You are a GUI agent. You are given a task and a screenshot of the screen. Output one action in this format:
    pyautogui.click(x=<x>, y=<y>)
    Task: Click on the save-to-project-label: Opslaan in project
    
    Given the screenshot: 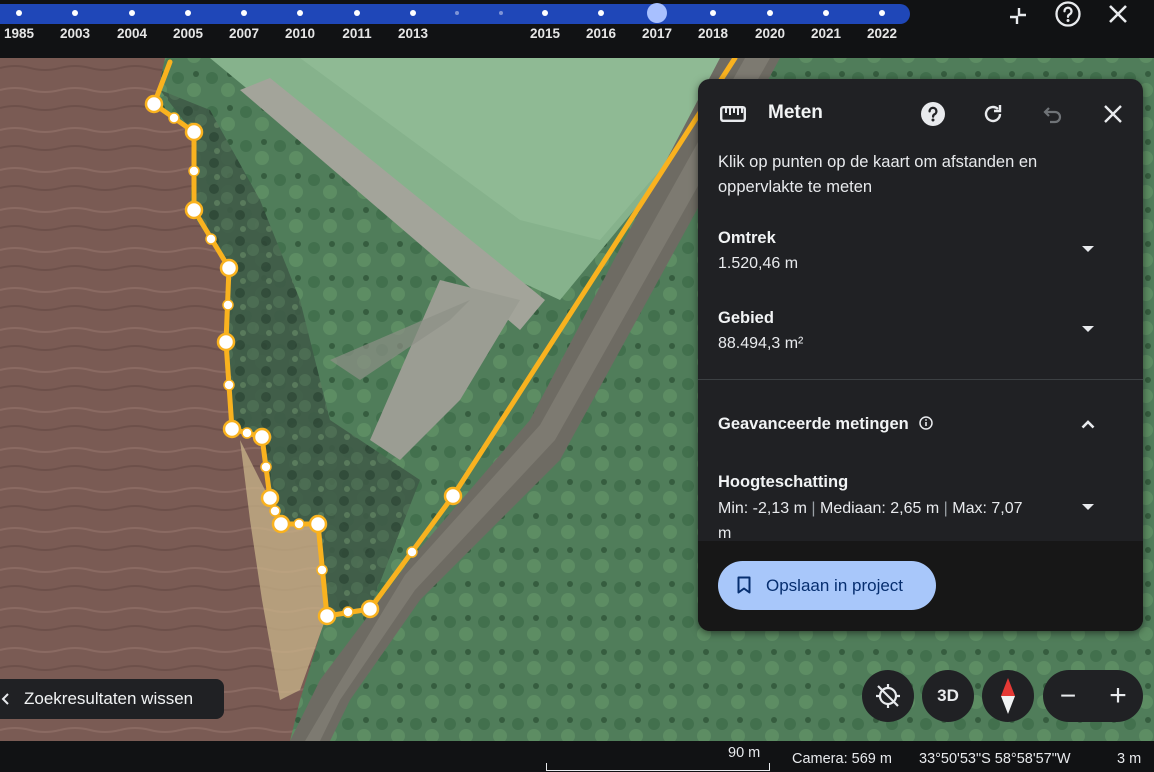 What is the action you would take?
    pyautogui.click(x=835, y=585)
    